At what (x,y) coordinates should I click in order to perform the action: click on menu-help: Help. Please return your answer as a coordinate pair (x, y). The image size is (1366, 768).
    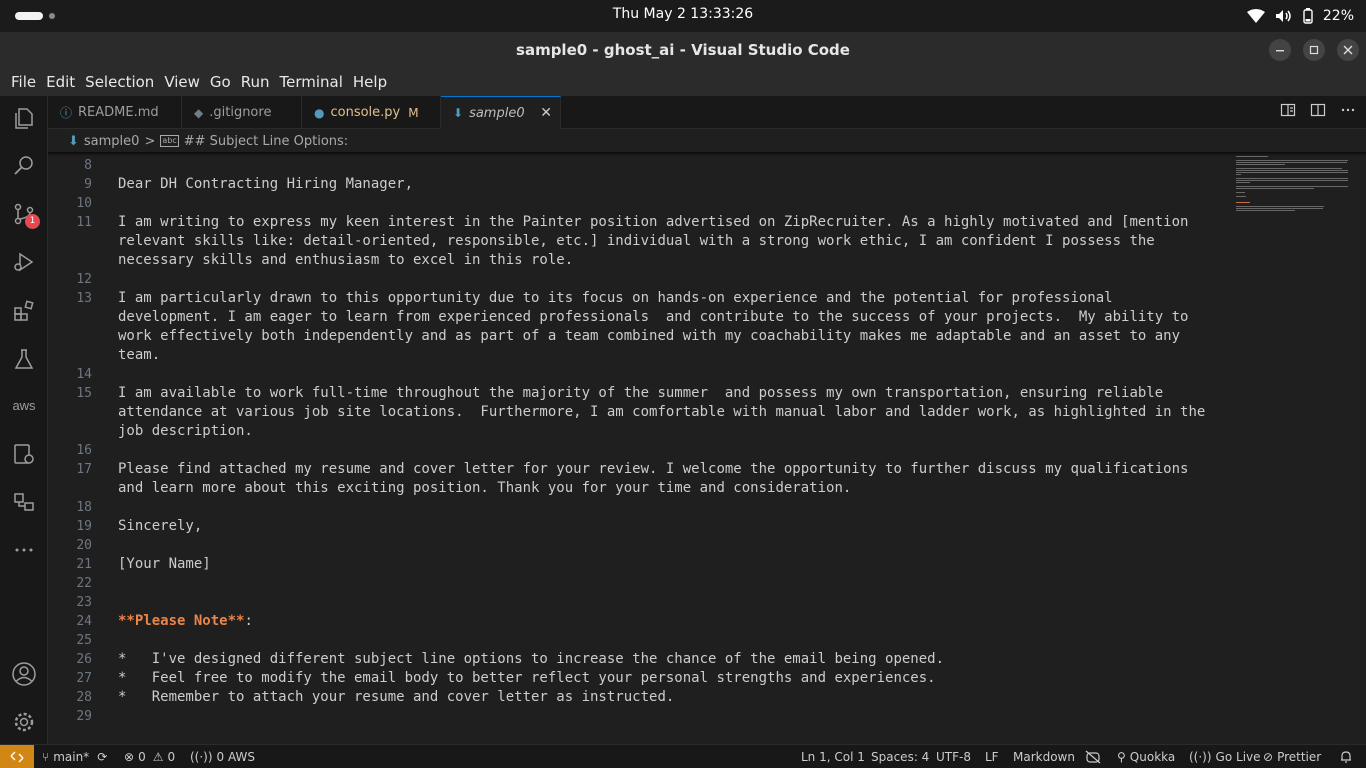
    Looking at the image, I should click on (370, 82).